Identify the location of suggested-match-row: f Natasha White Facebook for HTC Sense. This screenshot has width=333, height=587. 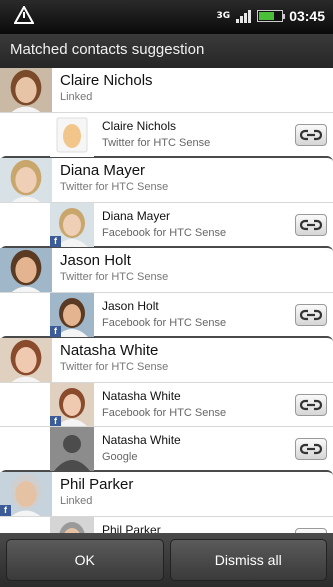
(166, 404).